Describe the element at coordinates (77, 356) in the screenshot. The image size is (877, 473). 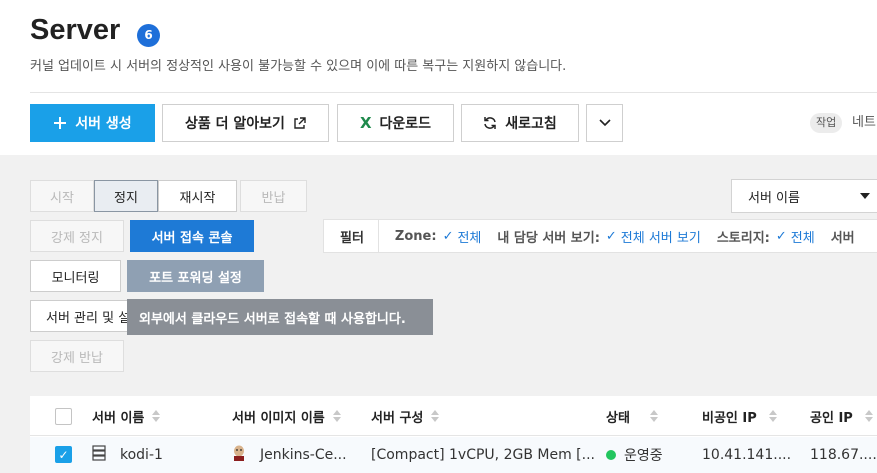
I see `force-return-button: 강제 반납` at that location.